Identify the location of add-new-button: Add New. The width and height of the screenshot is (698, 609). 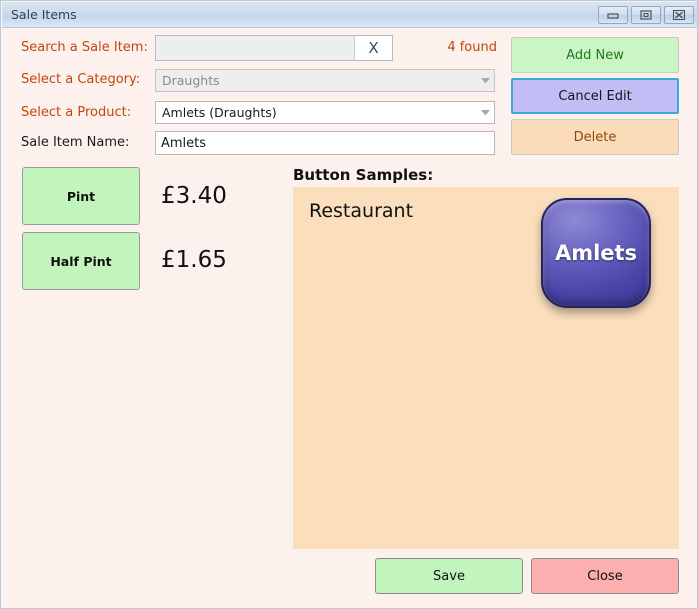
(595, 55).